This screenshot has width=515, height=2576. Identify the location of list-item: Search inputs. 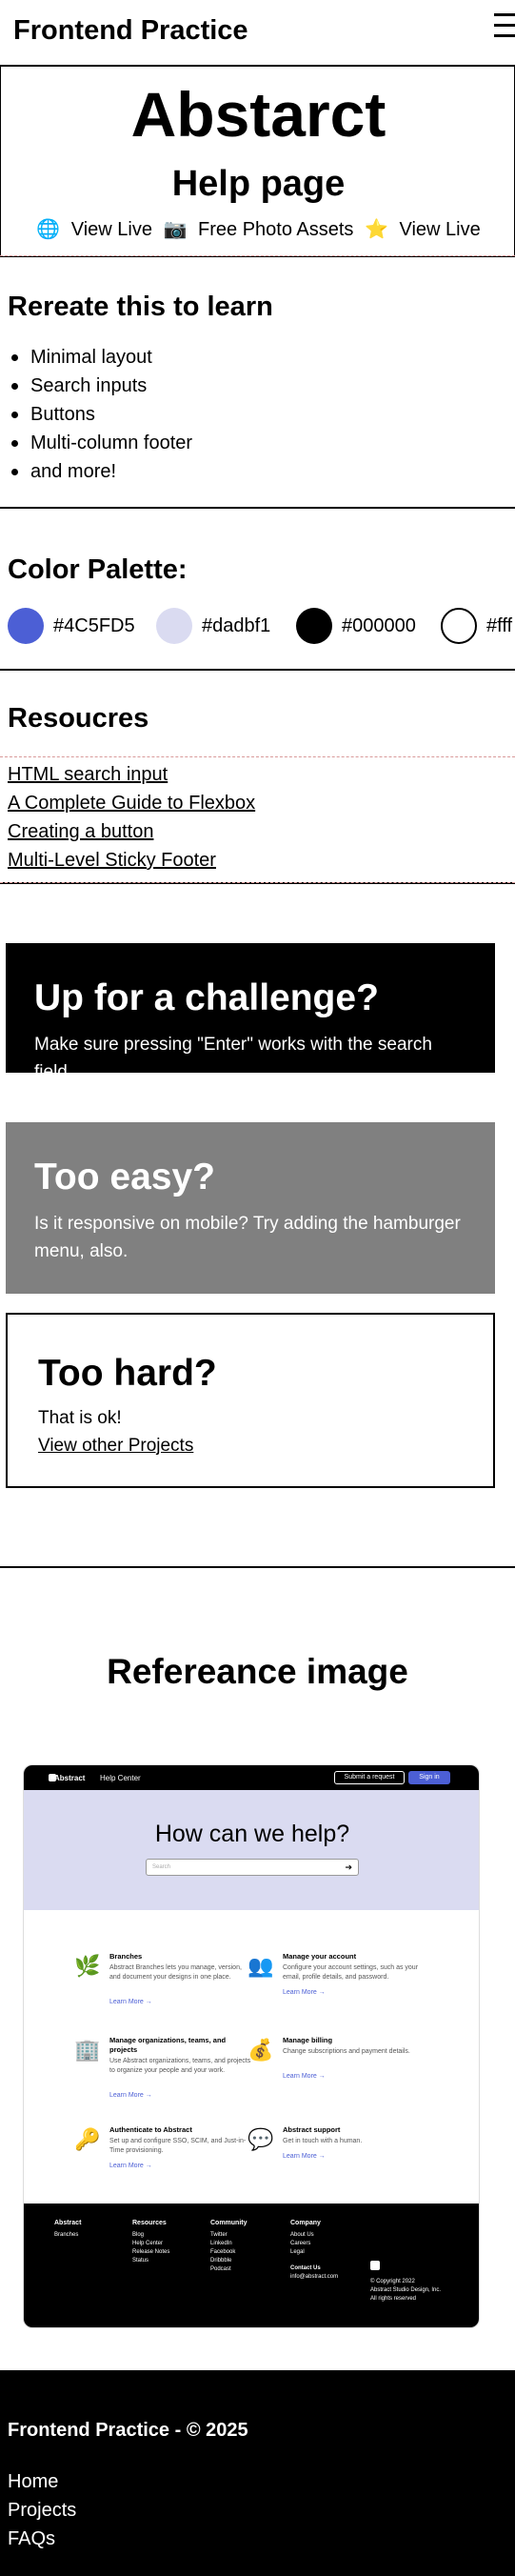
(101, 386).